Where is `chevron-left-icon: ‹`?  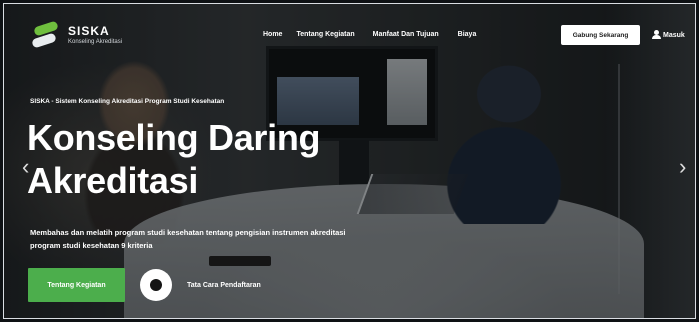 chevron-left-icon: ‹ is located at coordinates (25, 167).